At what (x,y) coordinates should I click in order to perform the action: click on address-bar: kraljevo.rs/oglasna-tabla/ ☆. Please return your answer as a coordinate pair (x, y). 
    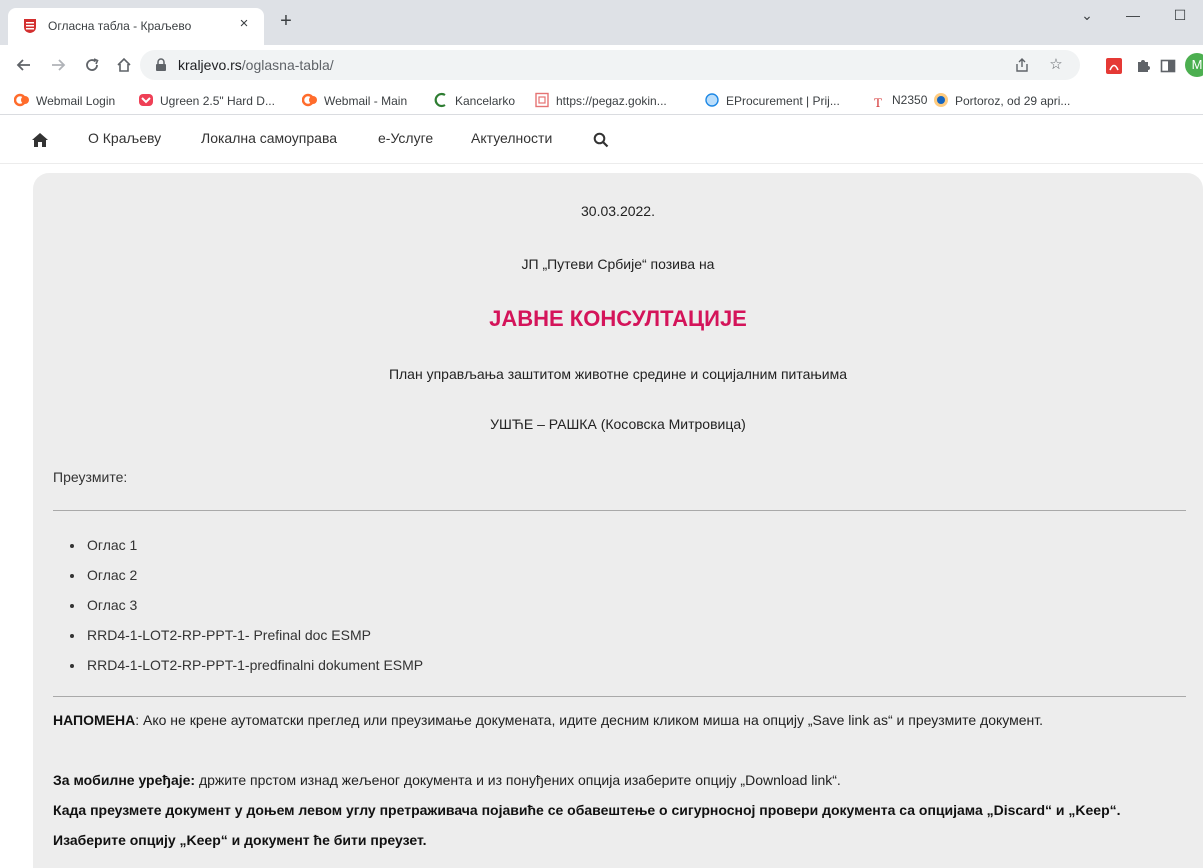
    Looking at the image, I should click on (610, 65).